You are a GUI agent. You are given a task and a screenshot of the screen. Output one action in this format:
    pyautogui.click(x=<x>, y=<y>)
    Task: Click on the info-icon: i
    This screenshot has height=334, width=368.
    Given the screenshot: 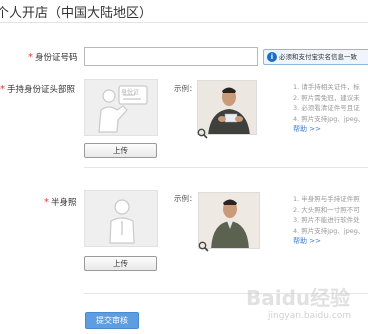 What is the action you would take?
    pyautogui.click(x=272, y=57)
    